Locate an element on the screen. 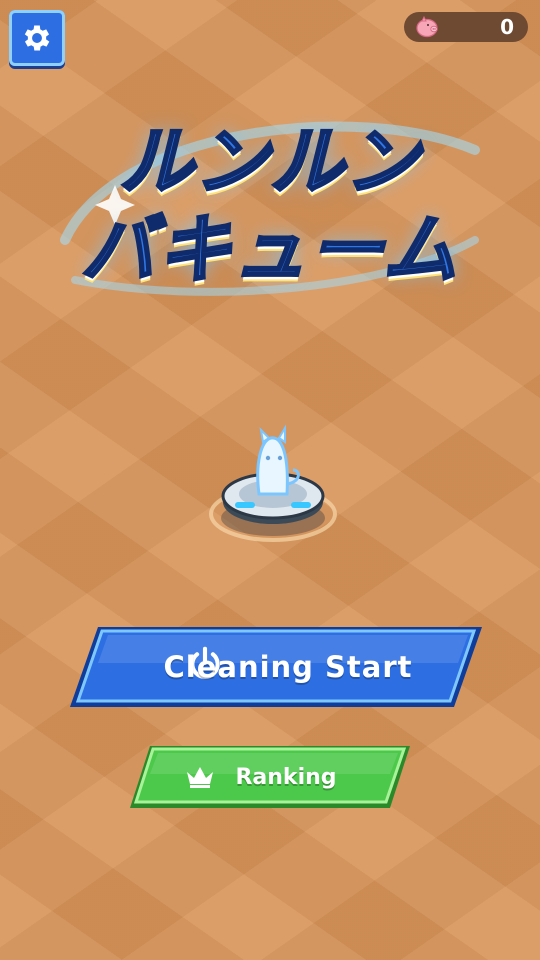 This screenshot has width=540, height=960. robot-vacuum-character is located at coordinates (273, 482).